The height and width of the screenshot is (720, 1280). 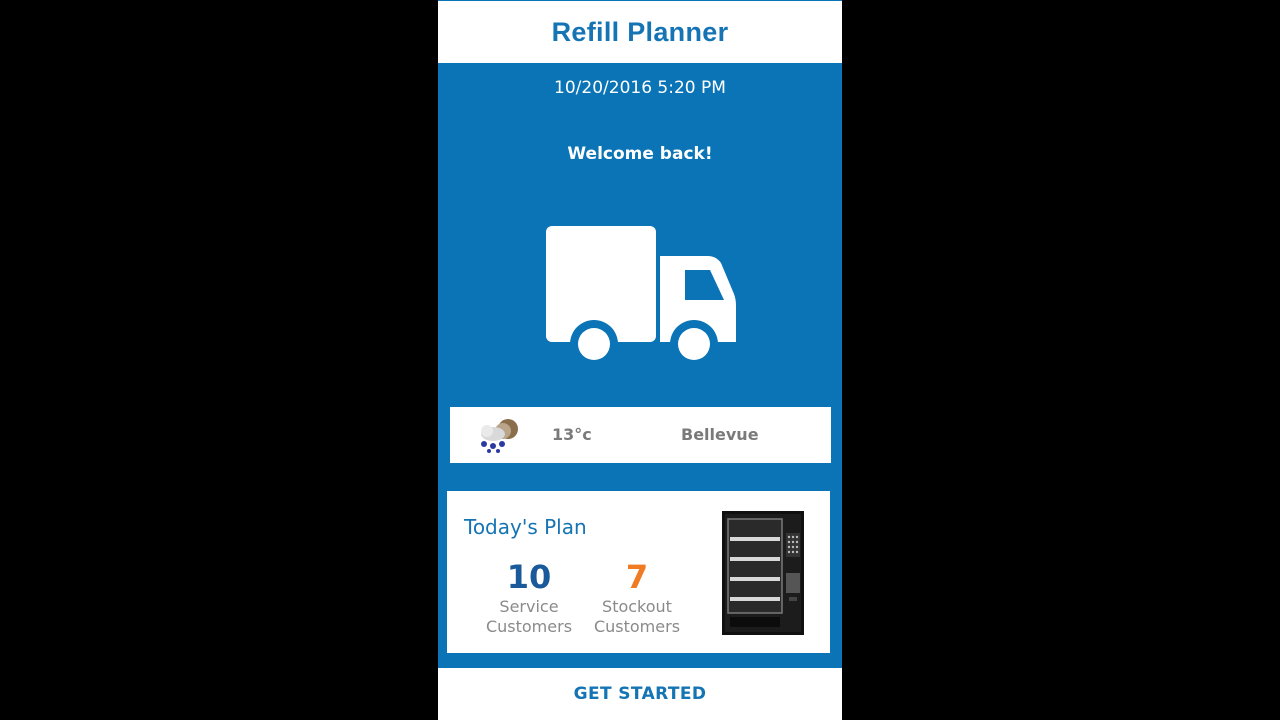 What do you see at coordinates (529, 577) in the screenshot?
I see `service-count: 10` at bounding box center [529, 577].